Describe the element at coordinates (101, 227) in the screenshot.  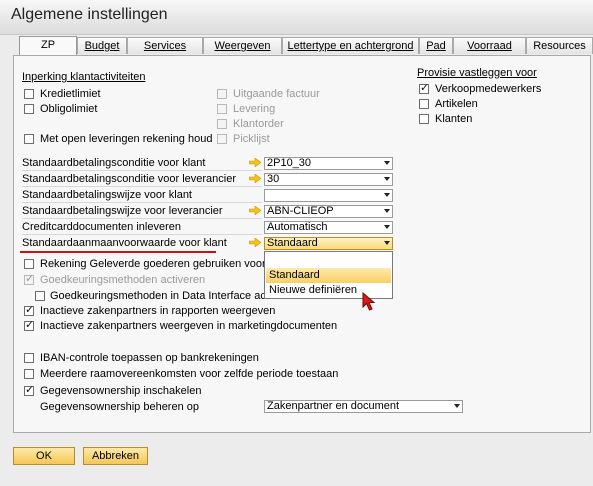
I see `credit-card-docs-label: Creditcarddocumenten inleveren` at that location.